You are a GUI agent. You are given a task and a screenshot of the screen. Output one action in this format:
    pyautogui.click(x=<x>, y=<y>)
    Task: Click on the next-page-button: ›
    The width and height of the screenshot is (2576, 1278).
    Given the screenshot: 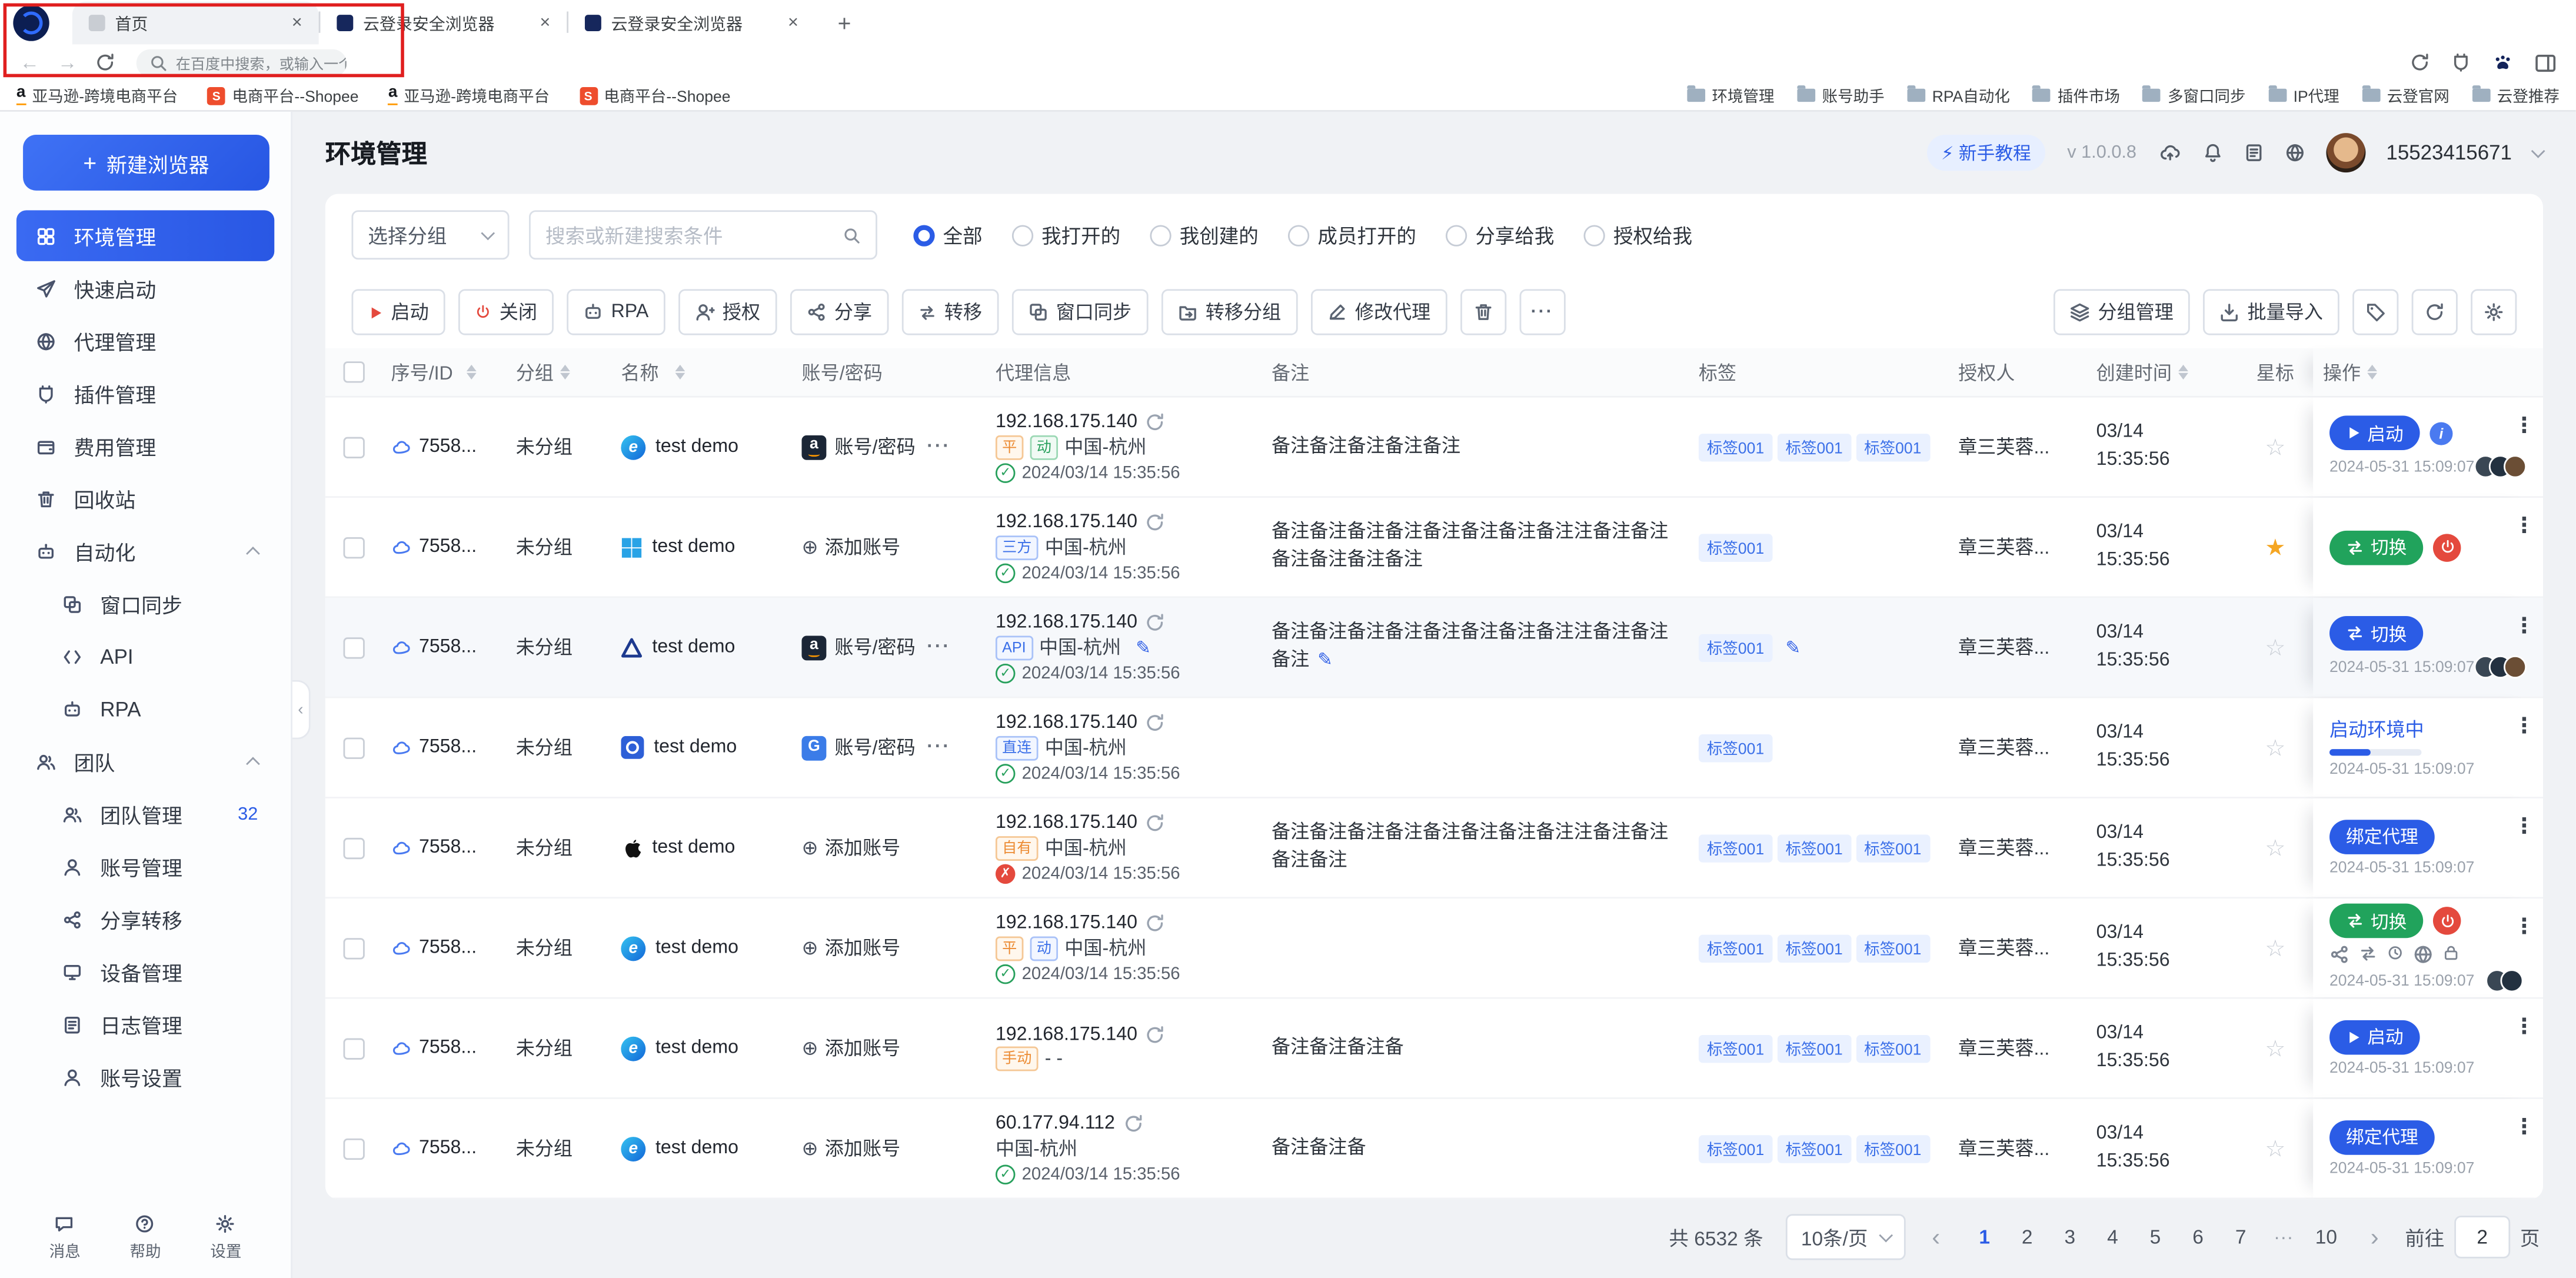 What is the action you would take?
    pyautogui.click(x=2374, y=1237)
    